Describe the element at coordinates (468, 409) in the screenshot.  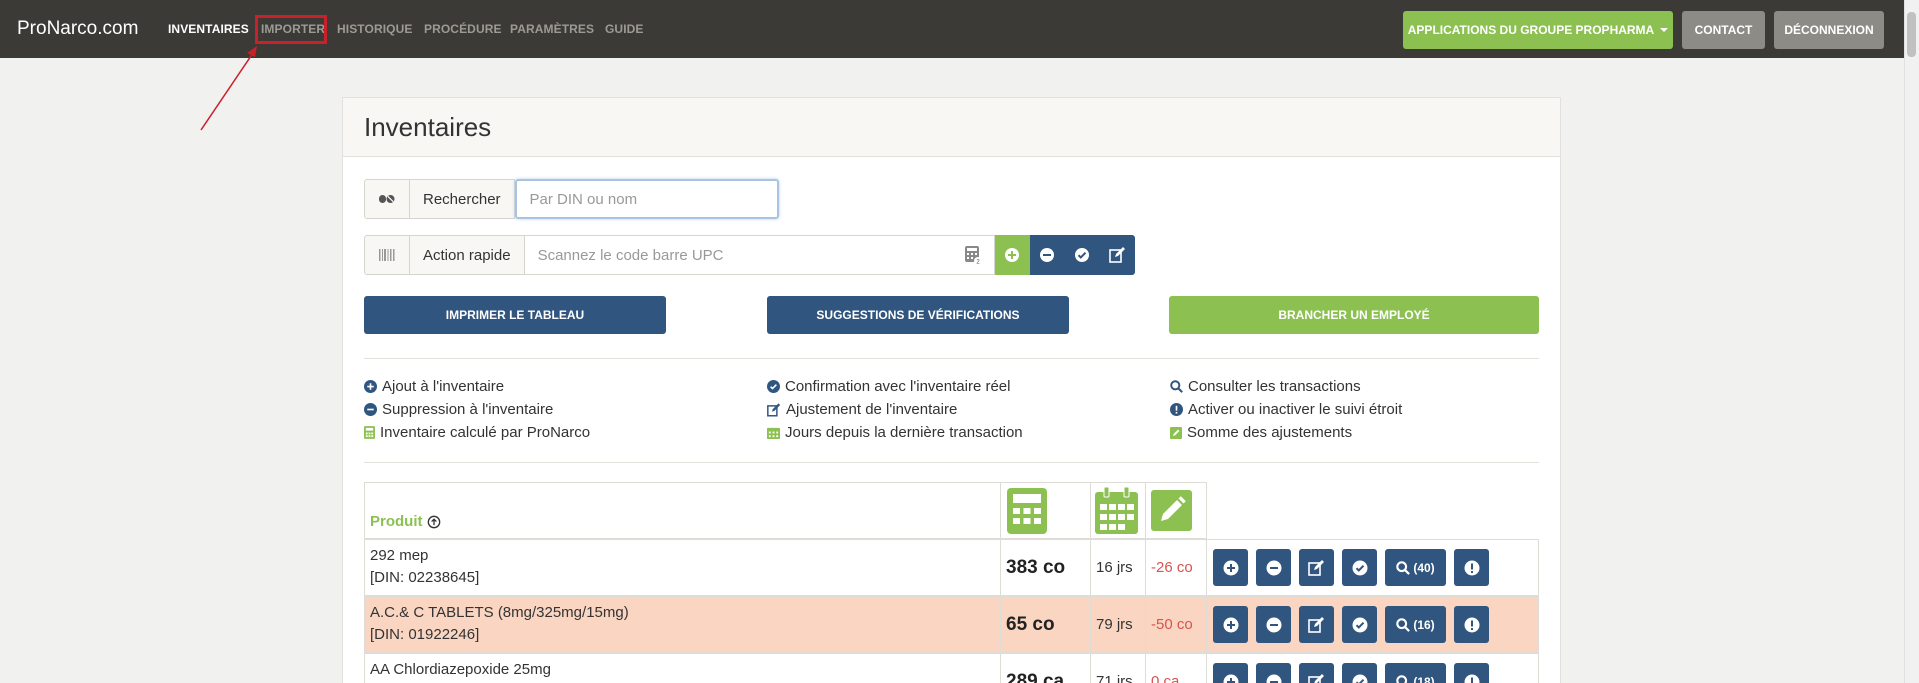
I see `legend-remove-text: Suppression à l'inventaire` at that location.